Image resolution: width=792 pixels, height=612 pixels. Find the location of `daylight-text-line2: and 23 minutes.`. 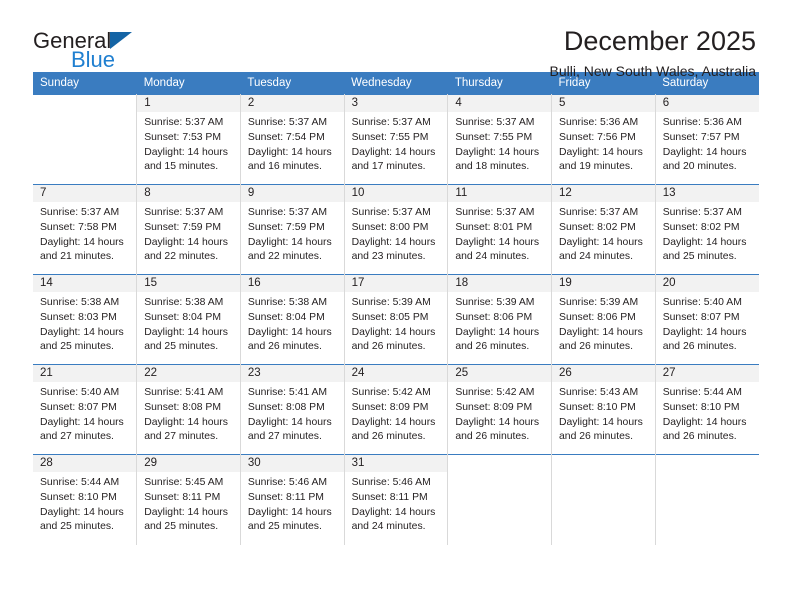

daylight-text-line2: and 23 minutes. is located at coordinates (388, 257).